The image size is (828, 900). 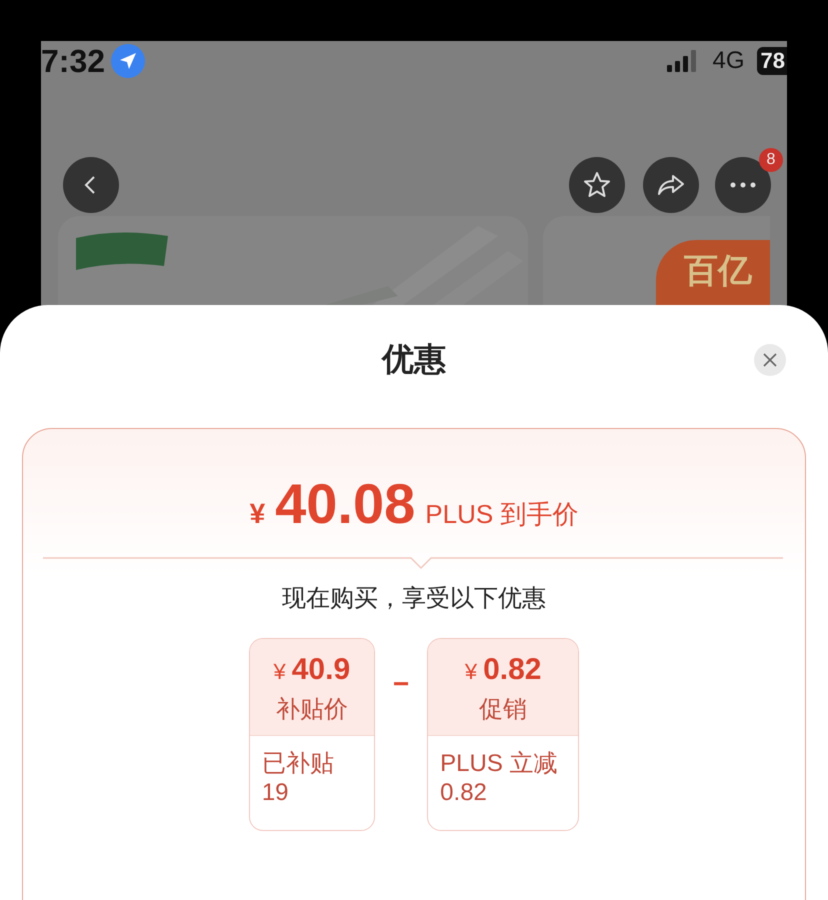 I want to click on price-label: PLUS 到手价, so click(x=501, y=514).